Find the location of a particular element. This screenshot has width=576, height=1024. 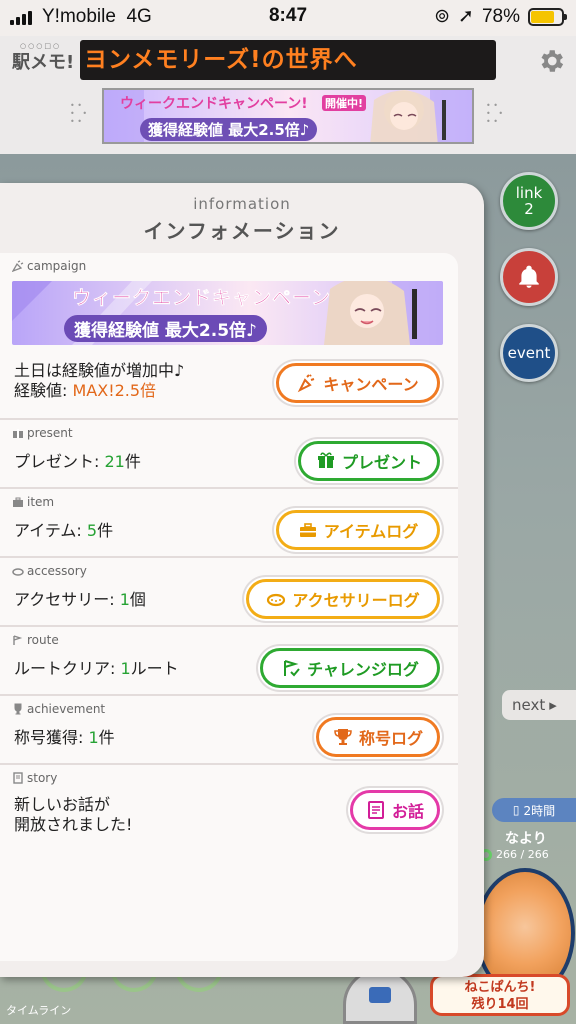

event-label: event is located at coordinates (529, 353).